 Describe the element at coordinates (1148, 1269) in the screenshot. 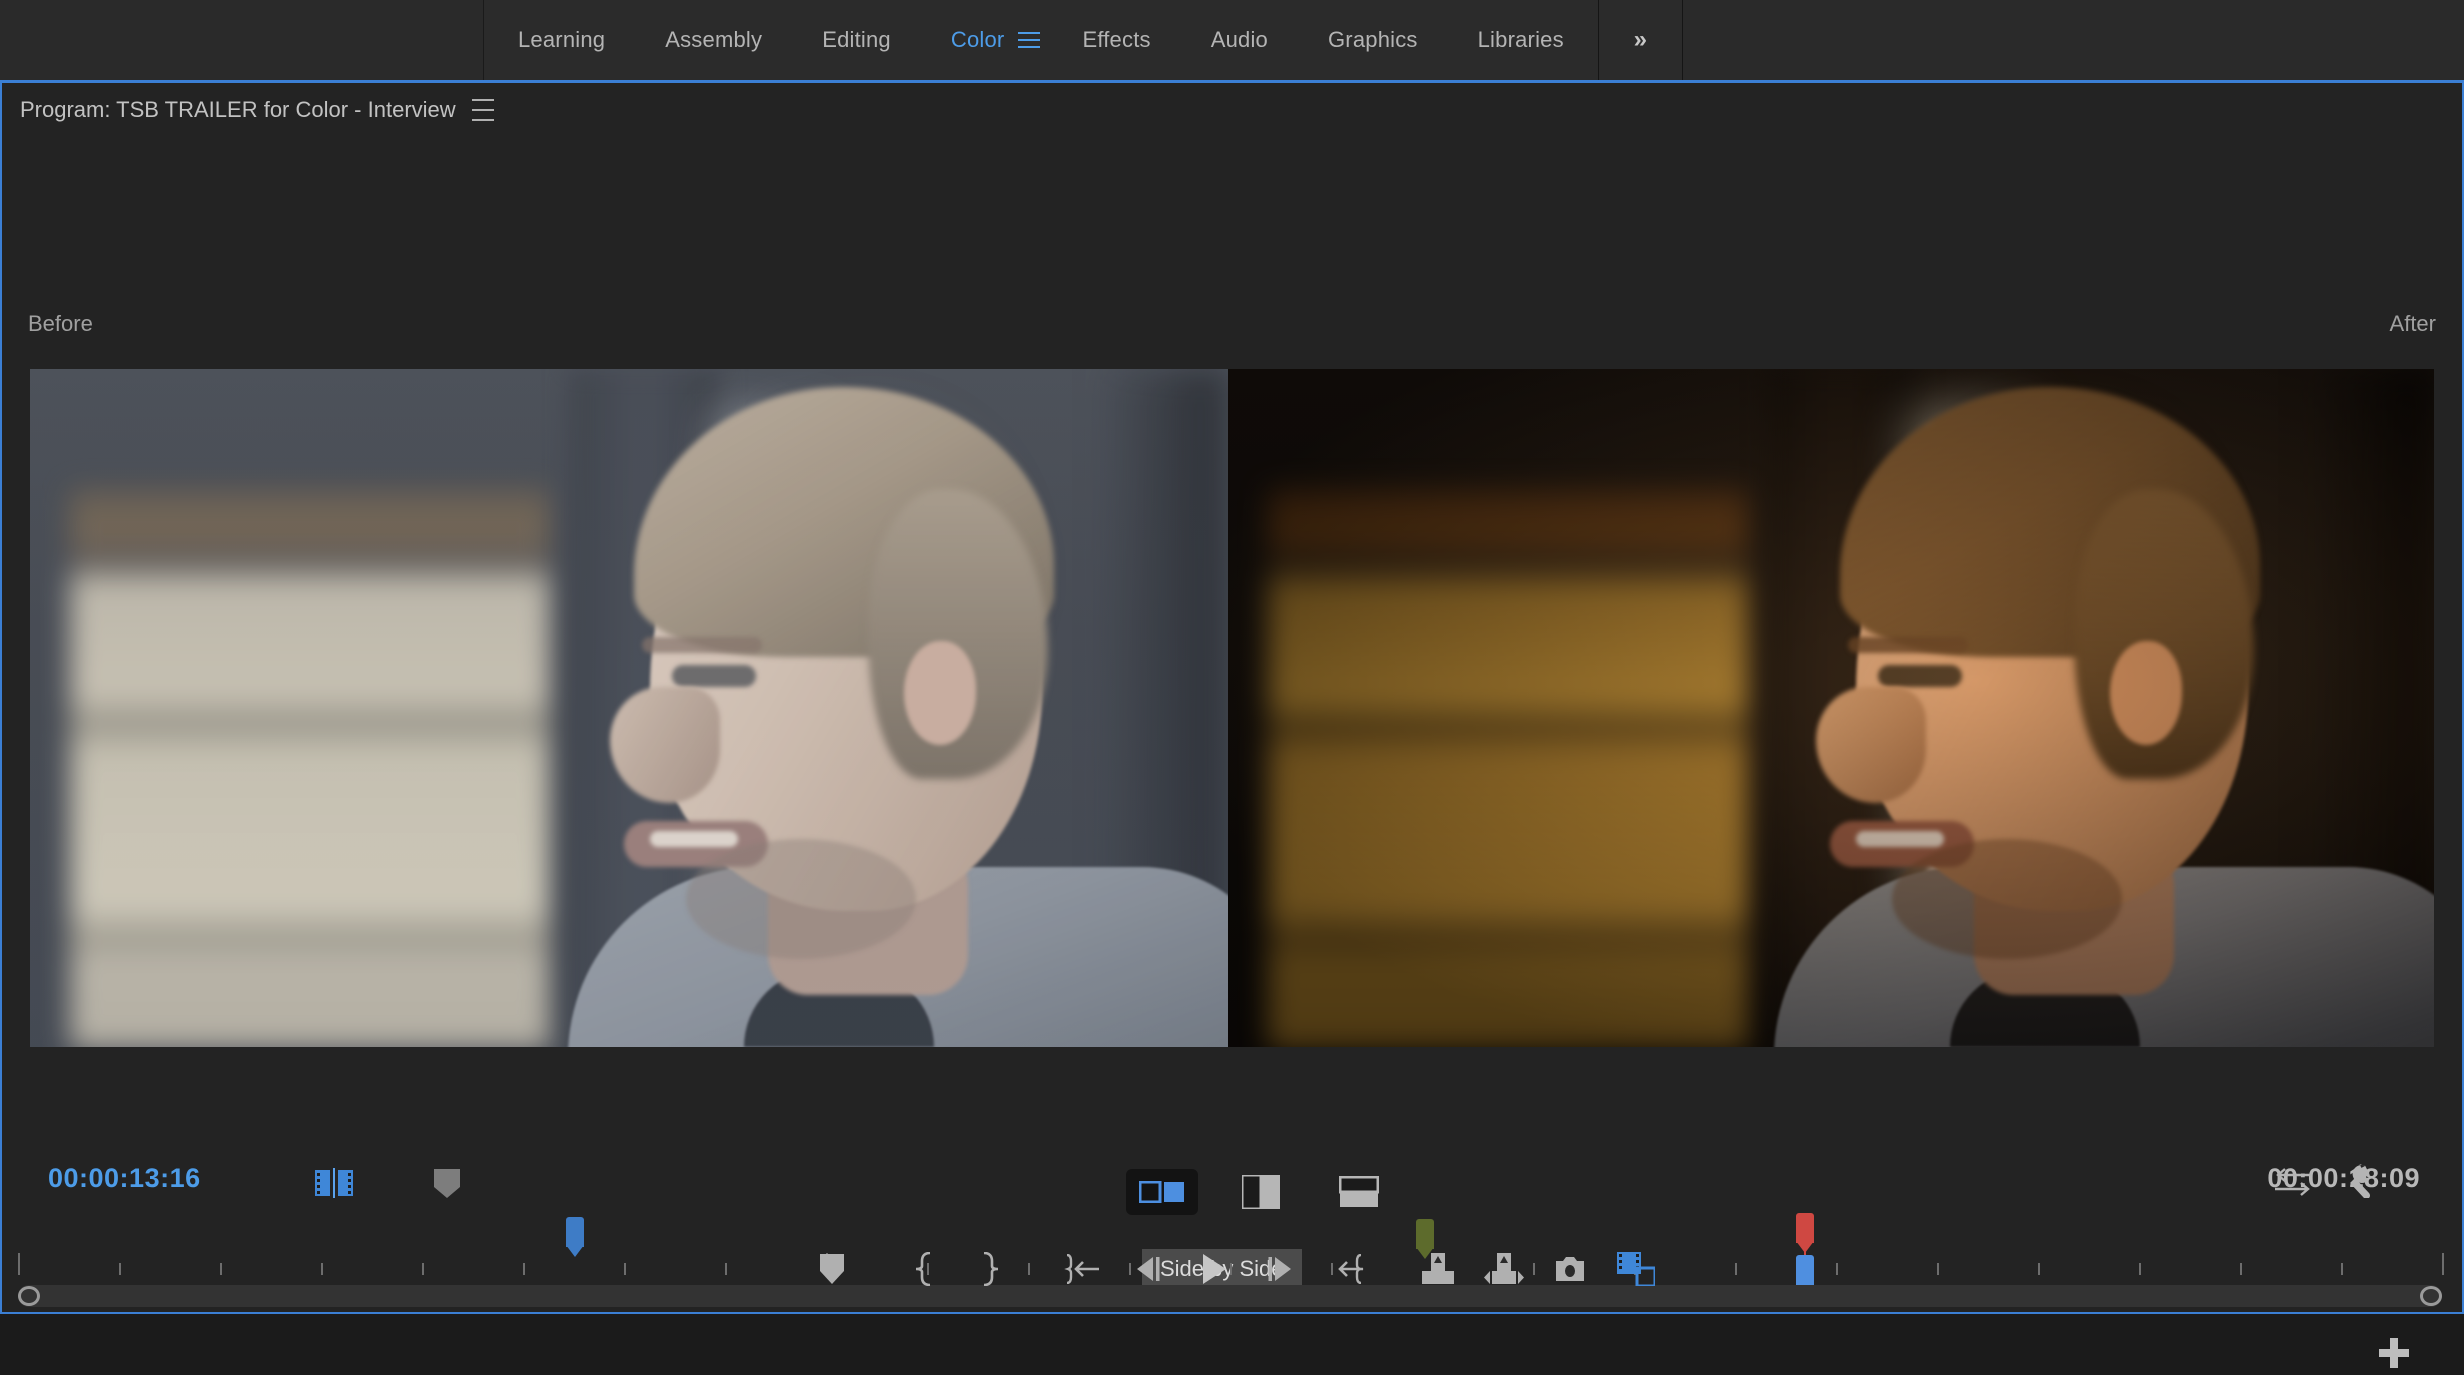

I see `step-back-button` at that location.